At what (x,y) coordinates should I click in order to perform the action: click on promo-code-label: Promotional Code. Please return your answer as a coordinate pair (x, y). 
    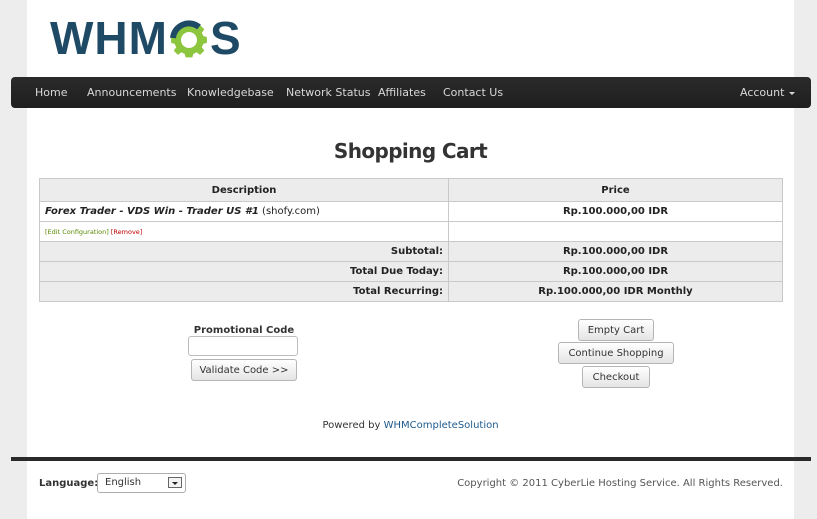
    Looking at the image, I should click on (244, 330).